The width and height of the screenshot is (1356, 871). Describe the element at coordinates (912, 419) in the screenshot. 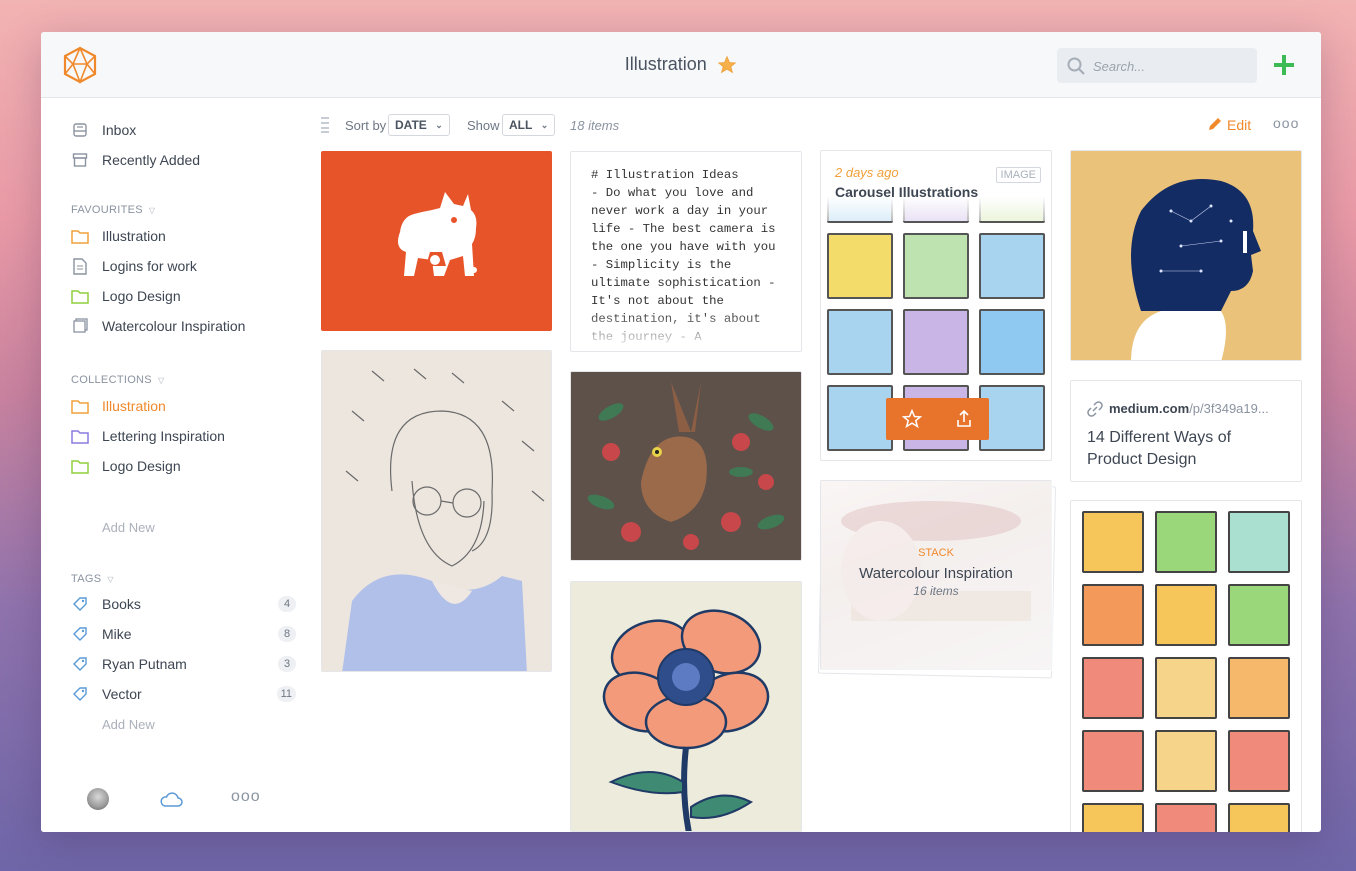

I see `star-icon` at that location.